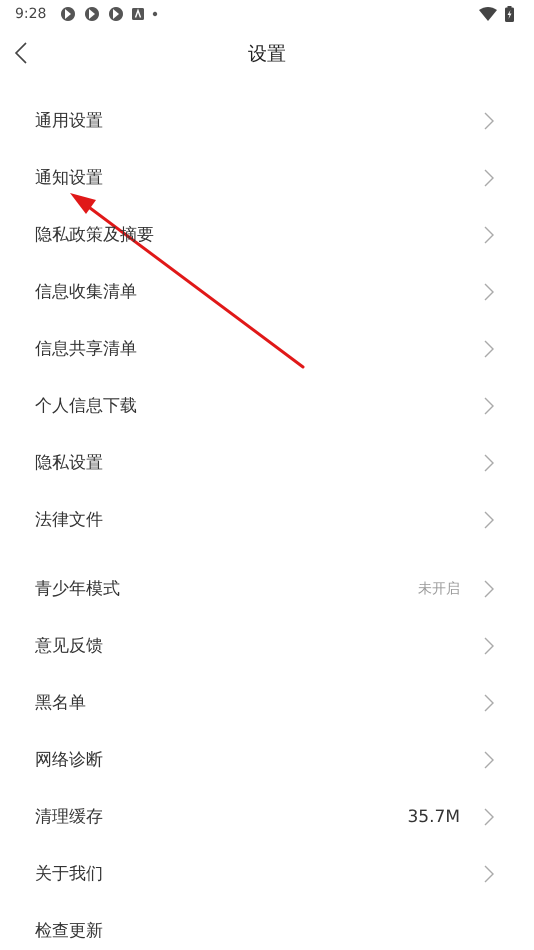 The height and width of the screenshot is (950, 534). Describe the element at coordinates (30, 14) in the screenshot. I see `status-time: 9:28` at that location.